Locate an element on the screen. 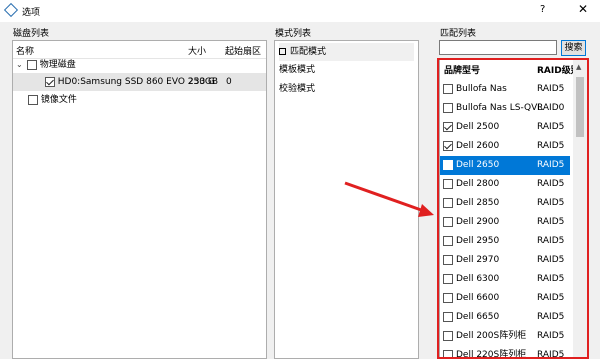 The height and width of the screenshot is (359, 600). tree-node-physical: ⌄ 物理磁盘 is located at coordinates (46, 65).